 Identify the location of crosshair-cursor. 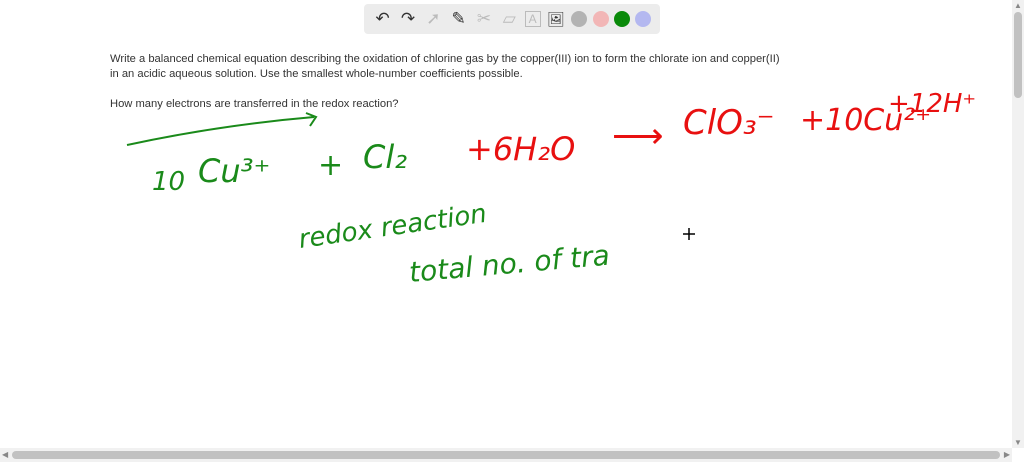
(689, 234).